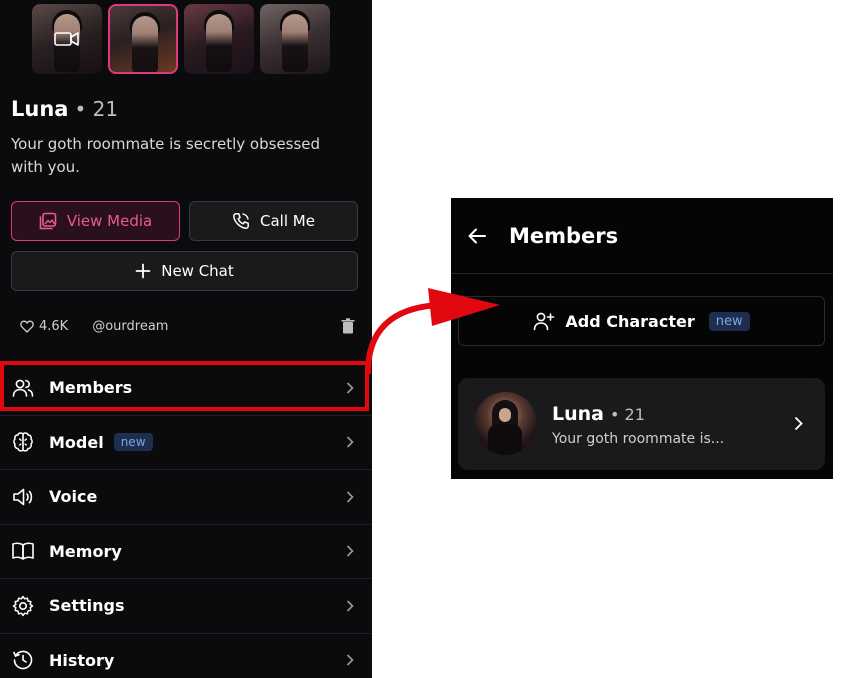  Describe the element at coordinates (642, 236) in the screenshot. I see `members-header: Members` at that location.